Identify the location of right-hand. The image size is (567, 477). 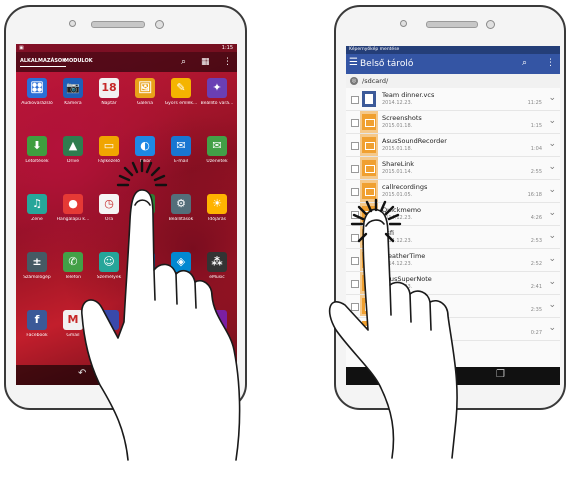
(393, 333).